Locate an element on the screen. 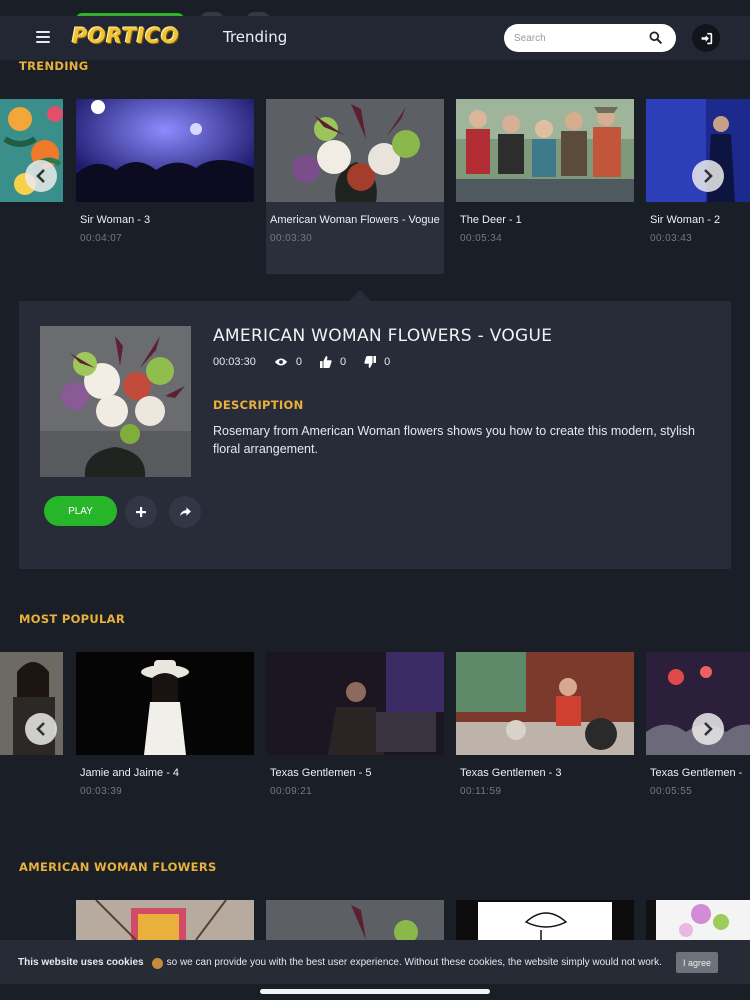  cookie-icon is located at coordinates (157, 963).